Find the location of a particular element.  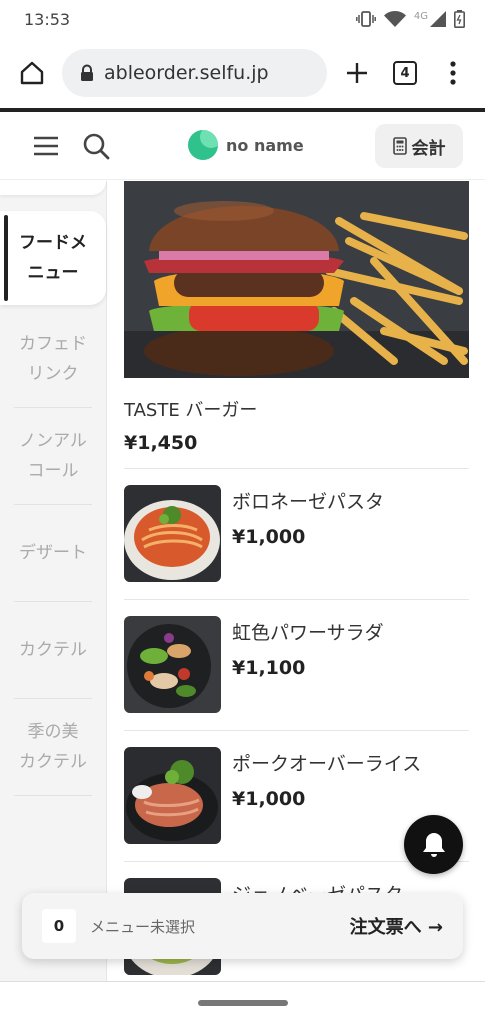

item-name: TASTE バーガー is located at coordinates (191, 410).